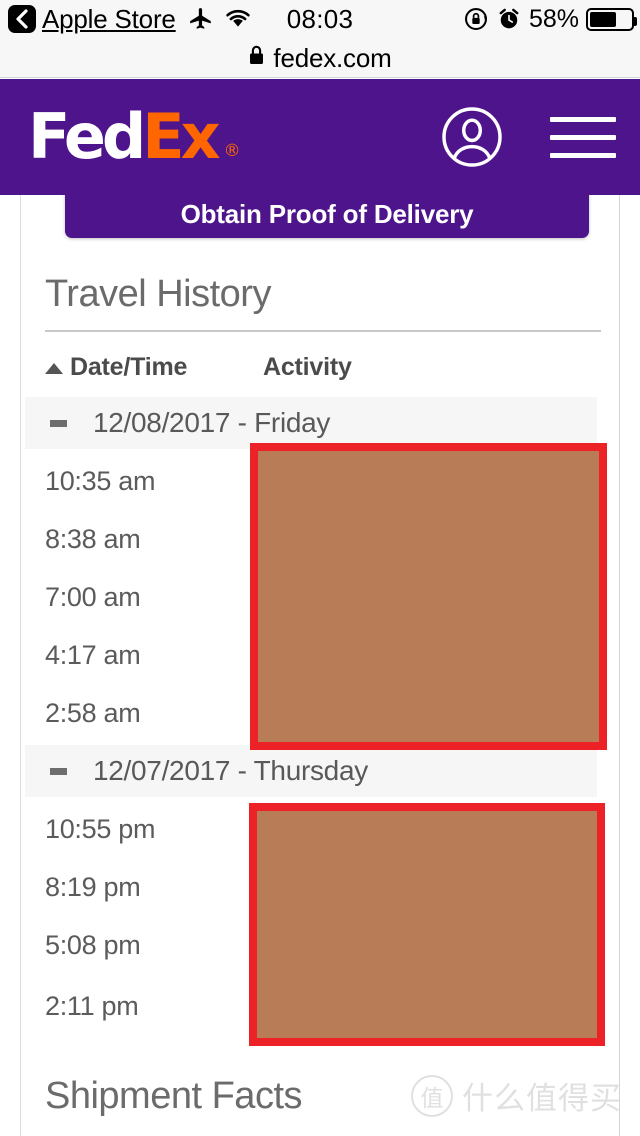 This screenshot has width=640, height=1136. Describe the element at coordinates (256, 57) in the screenshot. I see `lock-icon` at that location.